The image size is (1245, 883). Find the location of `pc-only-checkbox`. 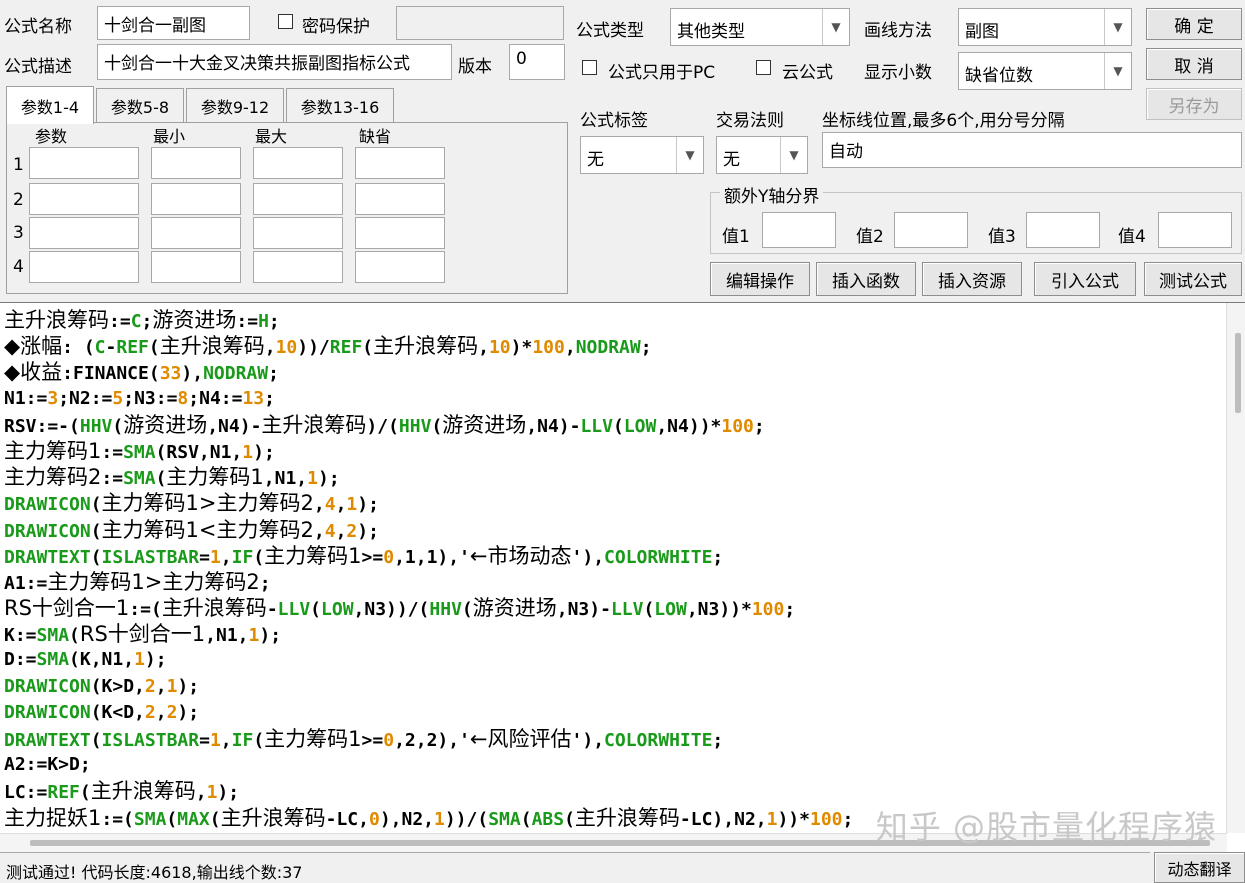

pc-only-checkbox is located at coordinates (589, 67).